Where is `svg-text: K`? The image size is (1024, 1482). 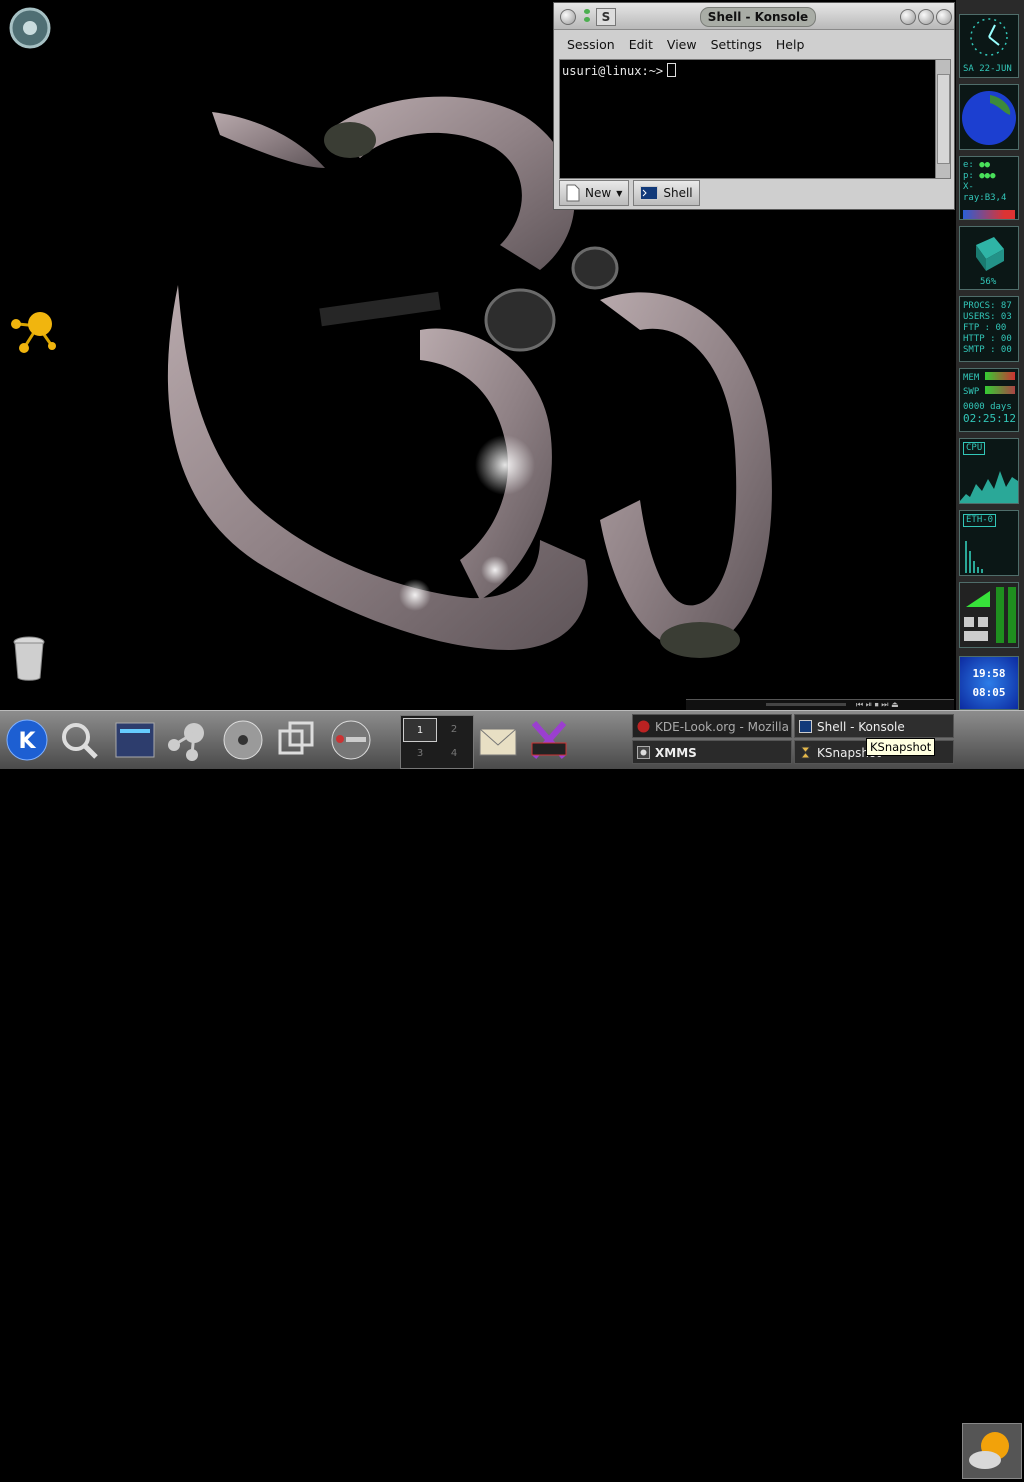
svg-text: K is located at coordinates (27, 741).